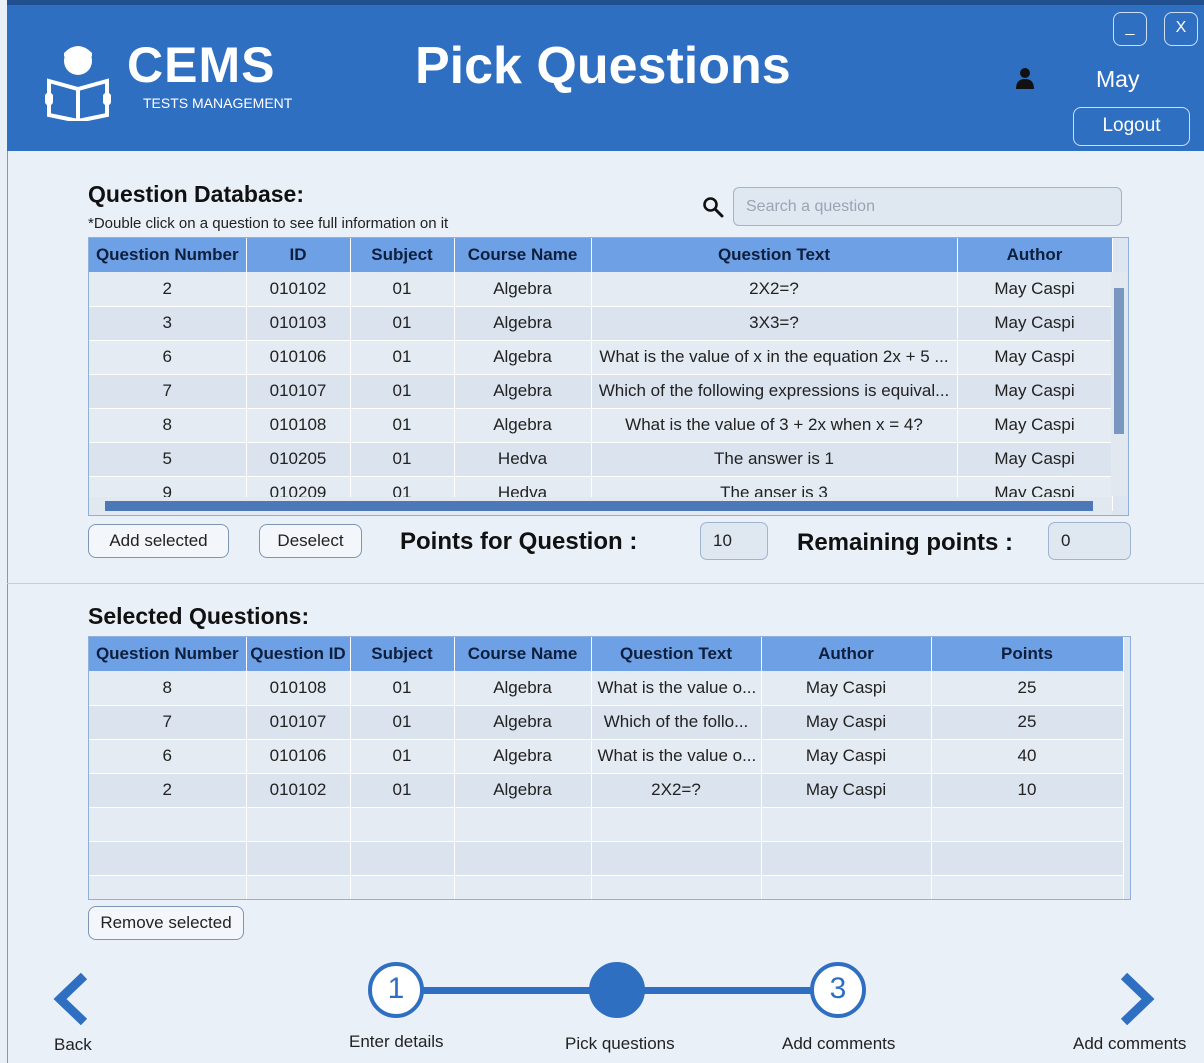 The width and height of the screenshot is (1204, 1063). Describe the element at coordinates (168, 391) in the screenshot. I see `database-cell: 7` at that location.